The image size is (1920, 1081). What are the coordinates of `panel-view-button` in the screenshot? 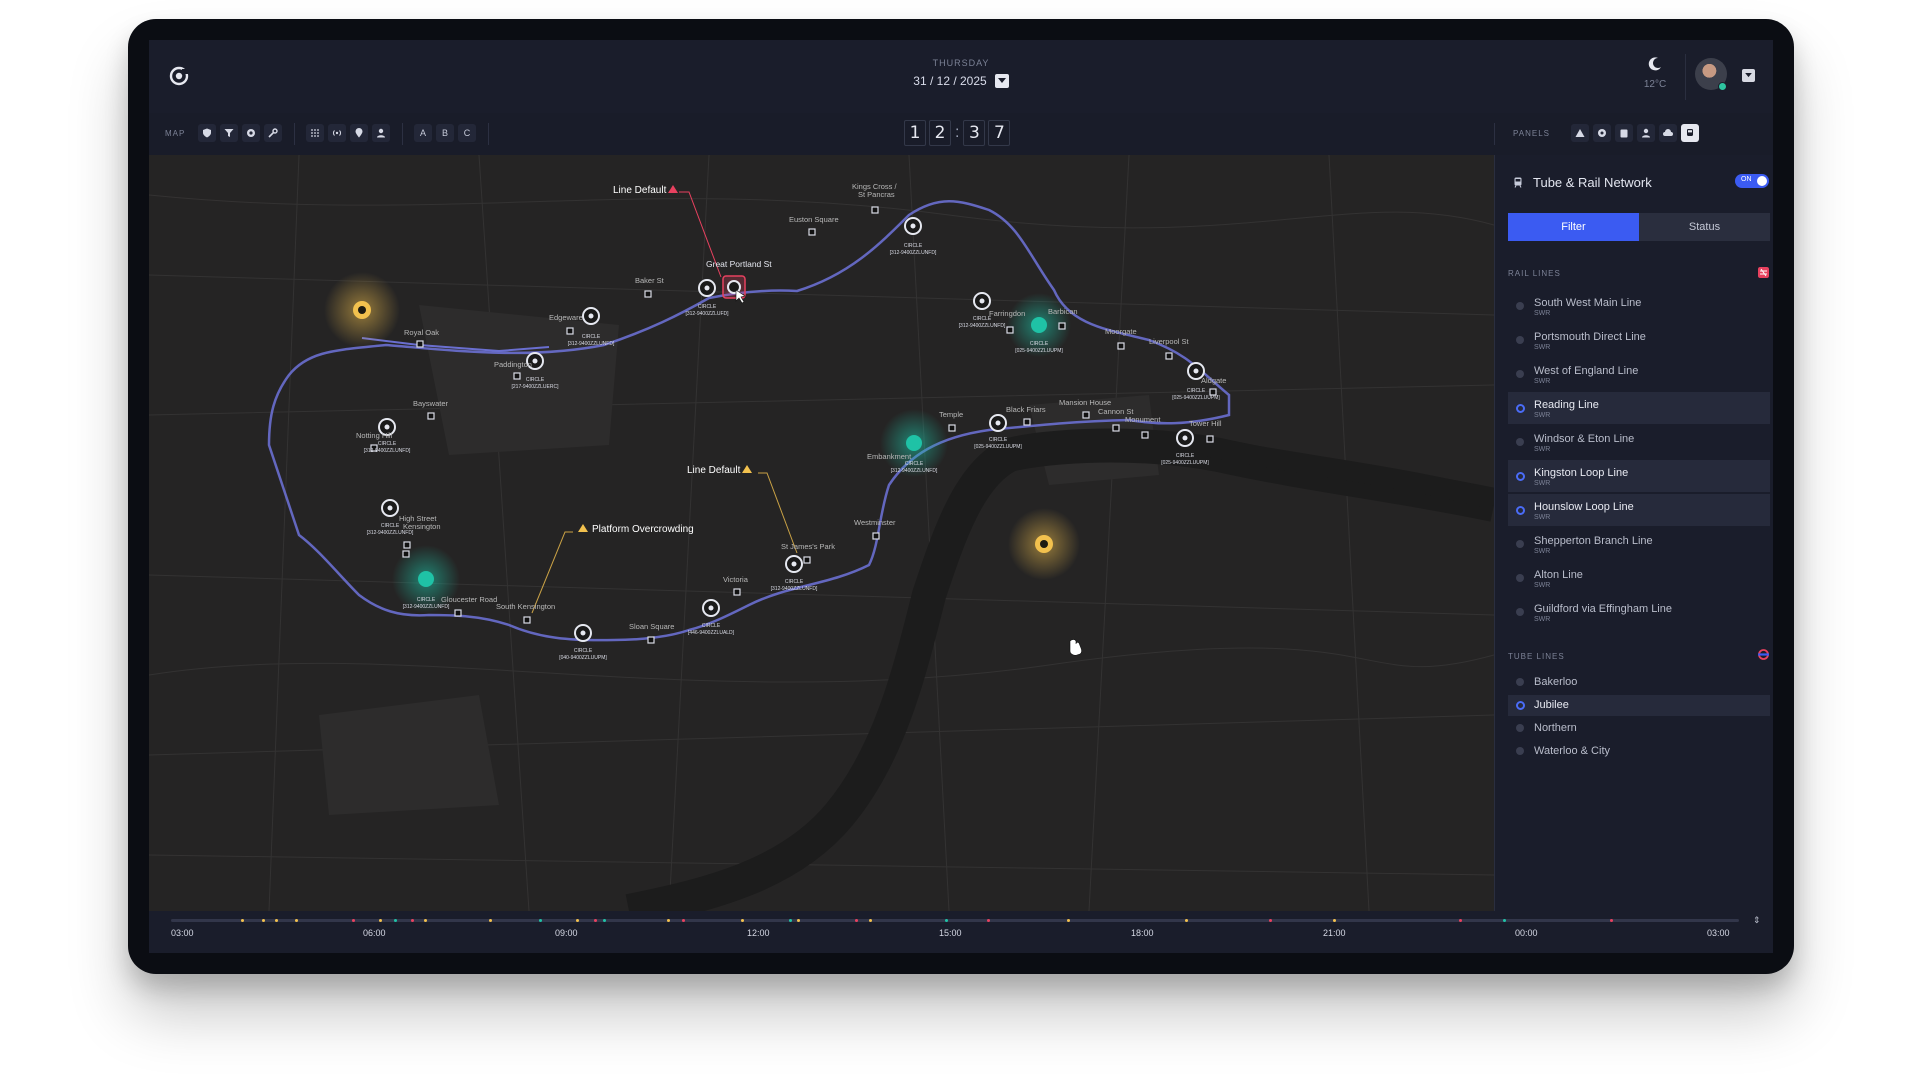 It's located at (1602, 133).